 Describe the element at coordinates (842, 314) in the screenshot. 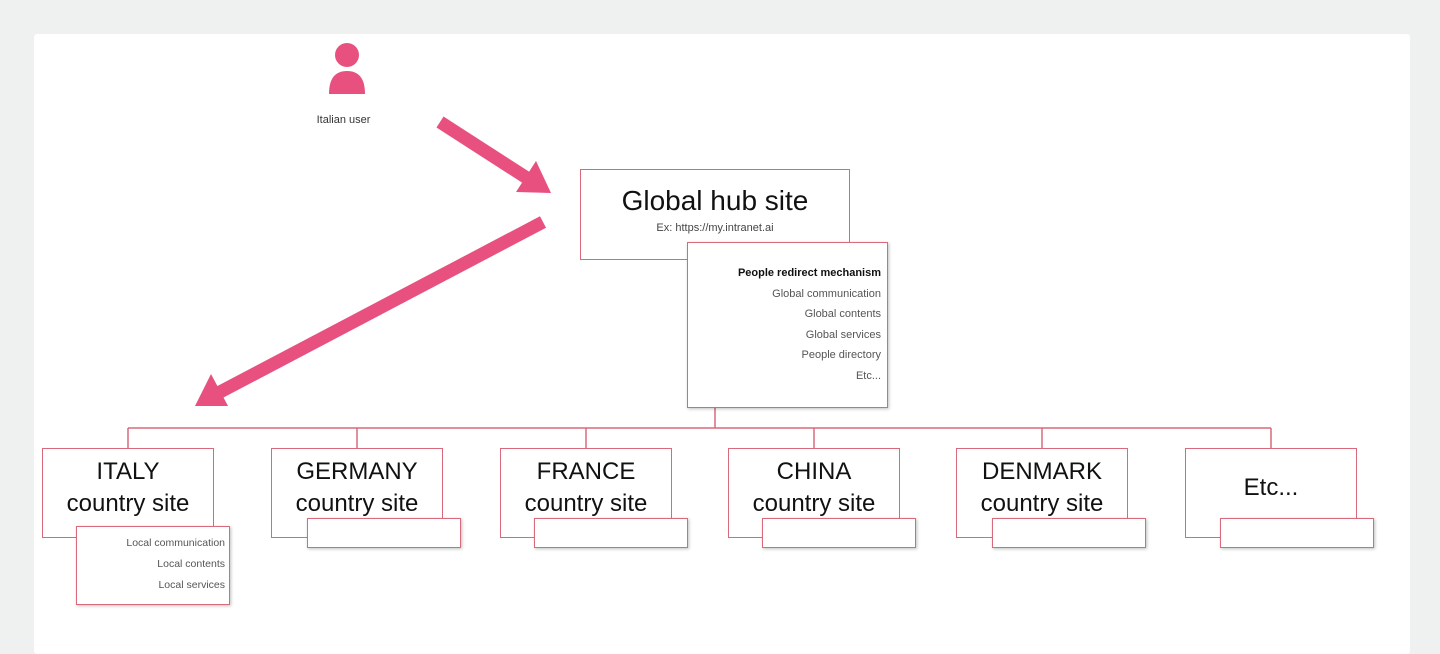

I see `hub-feature-item: Global contents` at that location.